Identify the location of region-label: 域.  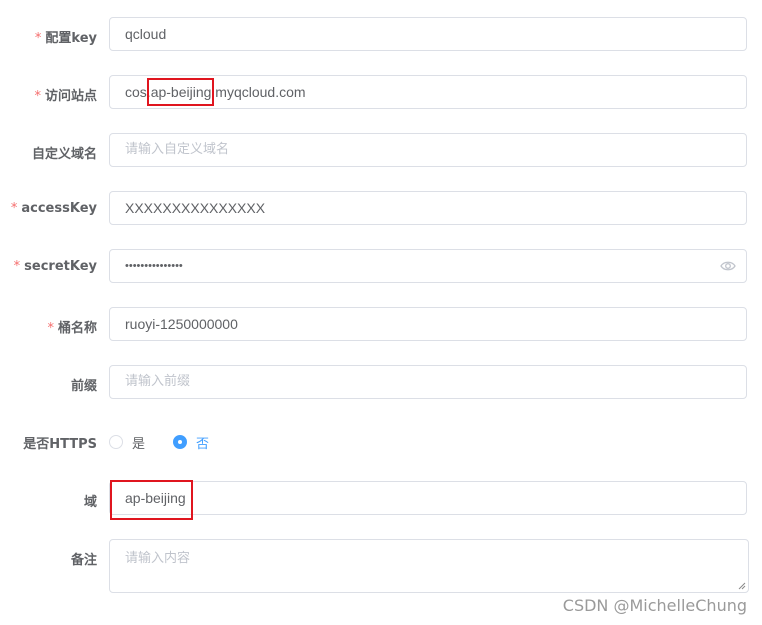
(90, 502).